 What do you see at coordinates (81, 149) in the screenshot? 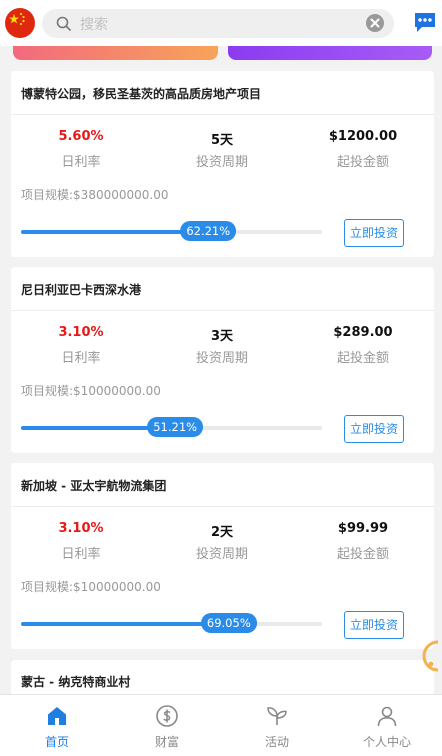
I see `daily-rate-stat: 5.60% 日利率` at bounding box center [81, 149].